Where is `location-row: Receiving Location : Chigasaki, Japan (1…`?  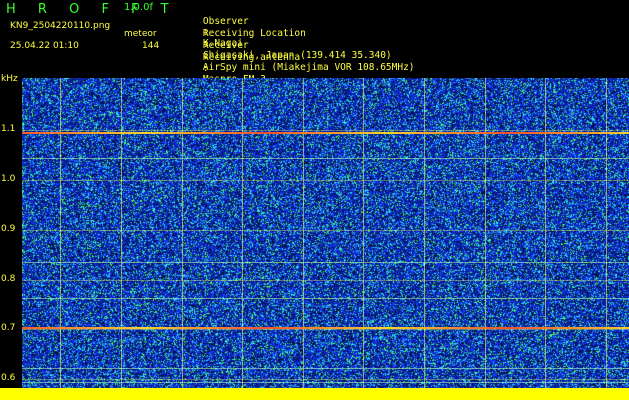 location-row: Receiving Location : Chigasaki, Japan (1… is located at coordinates (286, 39).